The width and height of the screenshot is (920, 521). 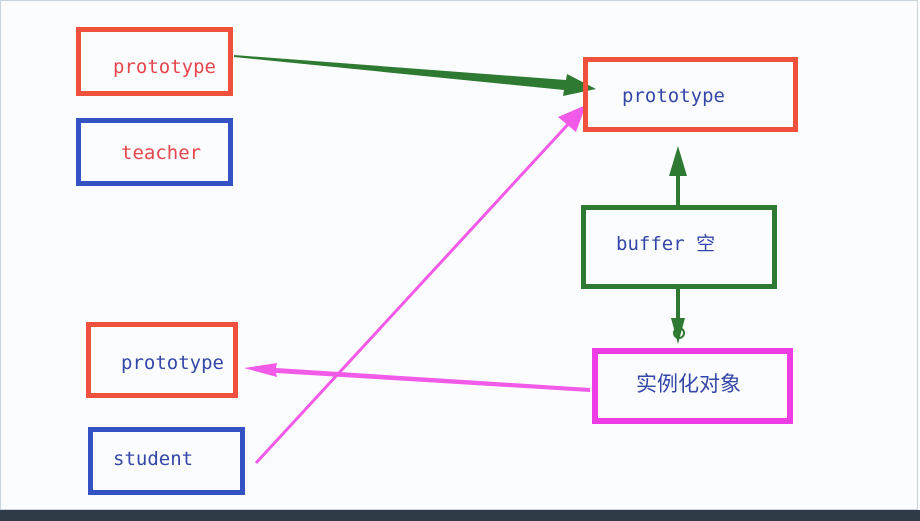 I want to click on prototype-box-top-right: prototype, so click(x=690, y=94).